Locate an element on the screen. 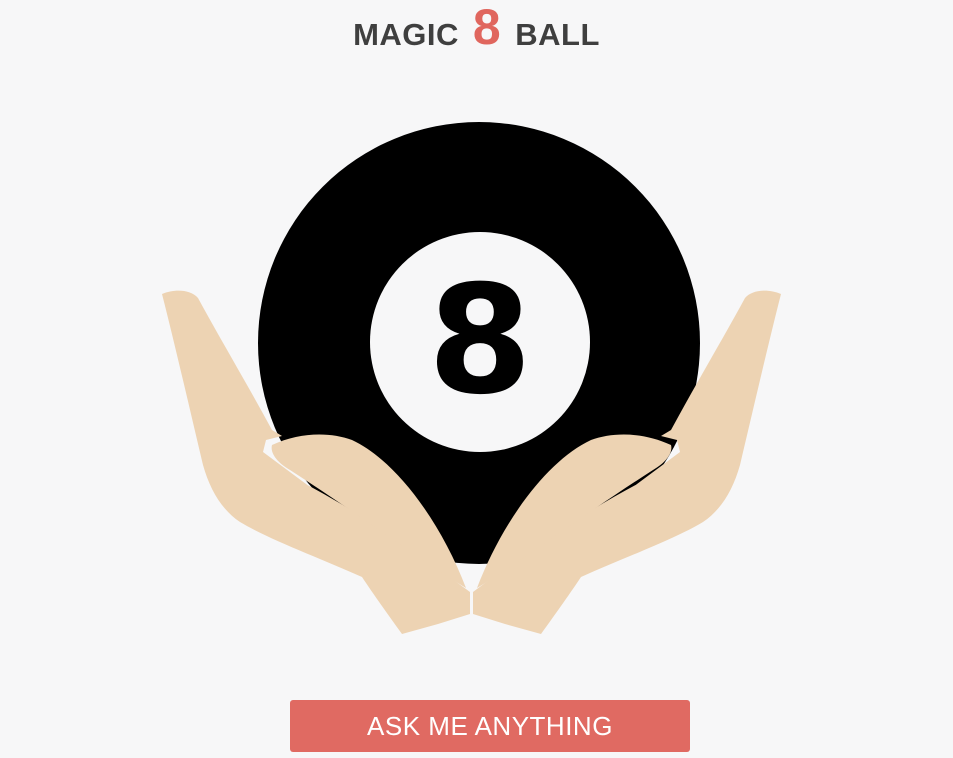  ask-me-anything-button: ASK ME ANYTHING is located at coordinates (490, 726).